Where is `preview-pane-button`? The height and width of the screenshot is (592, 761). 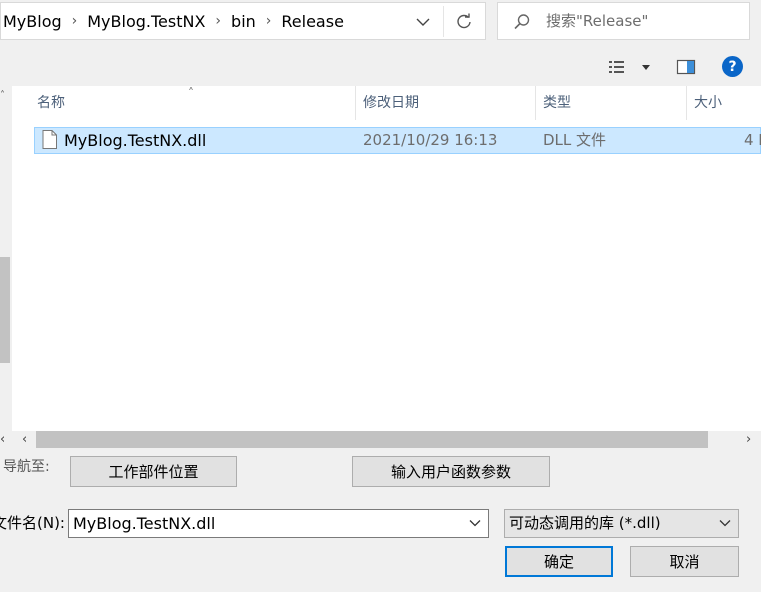
preview-pane-button is located at coordinates (686, 67).